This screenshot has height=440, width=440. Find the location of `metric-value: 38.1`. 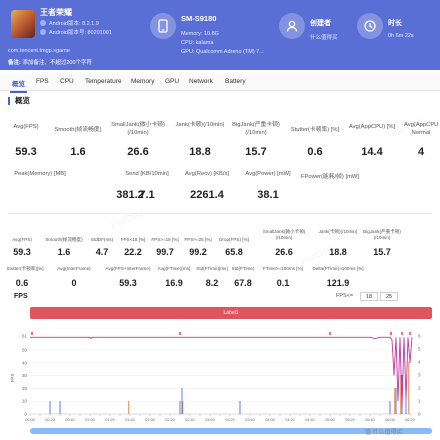

metric-value: 38.1 is located at coordinates (268, 195).